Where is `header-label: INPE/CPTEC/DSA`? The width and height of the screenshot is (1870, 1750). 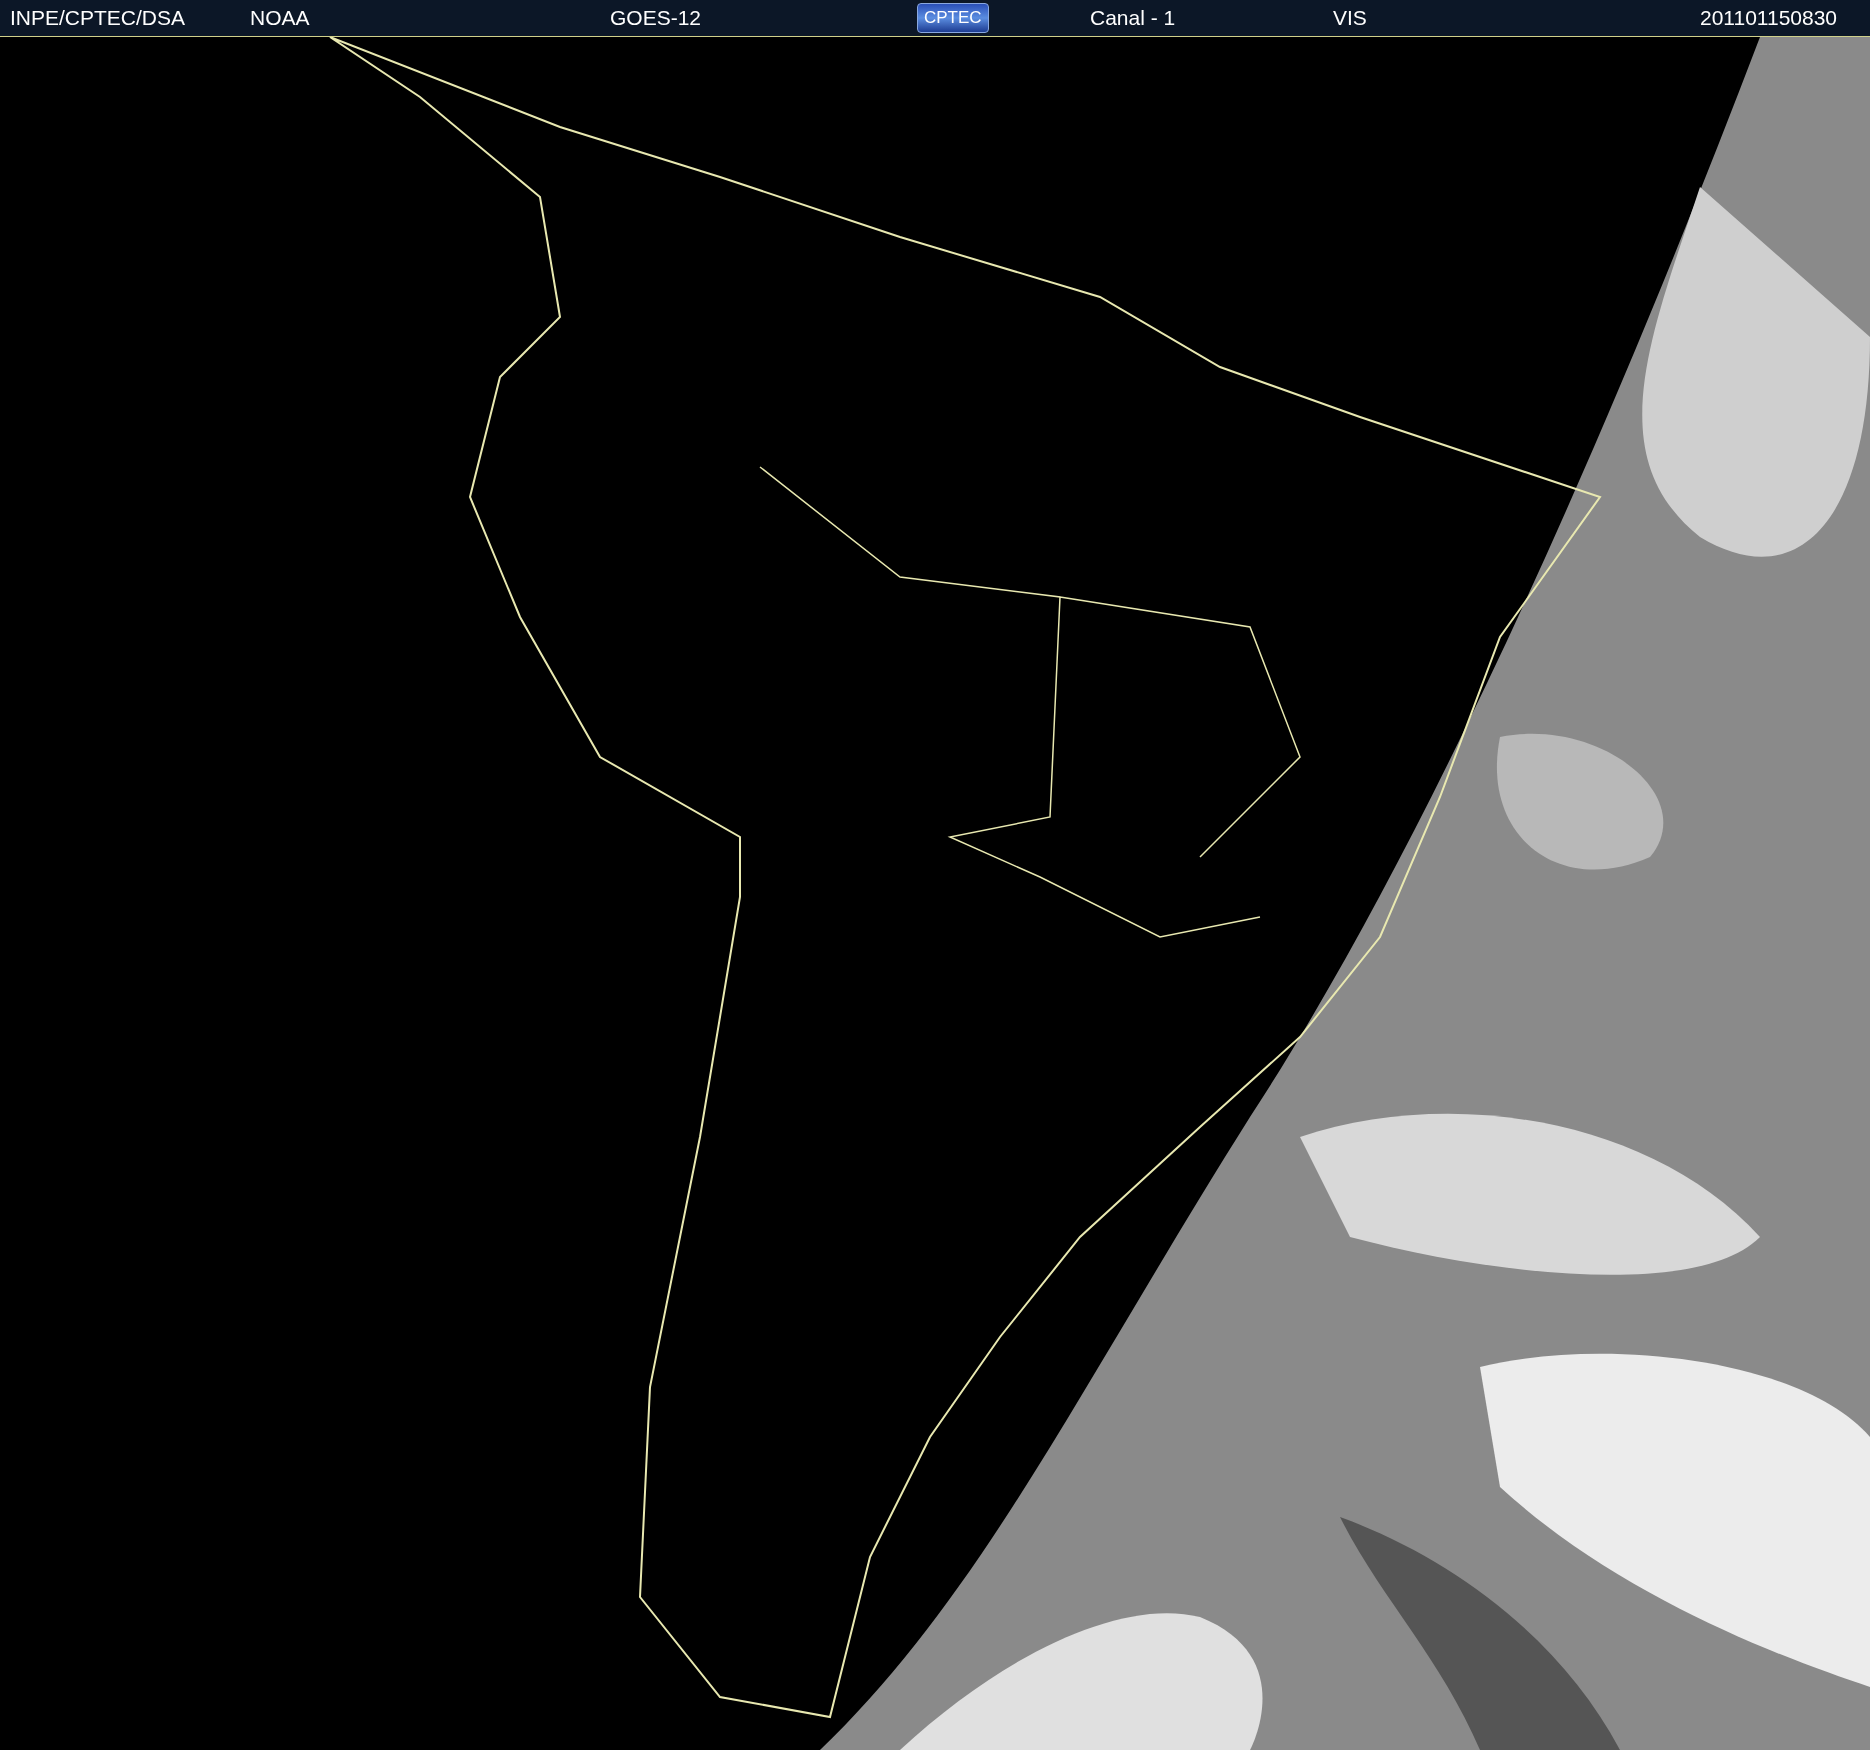 header-label: INPE/CPTEC/DSA is located at coordinates (98, 18).